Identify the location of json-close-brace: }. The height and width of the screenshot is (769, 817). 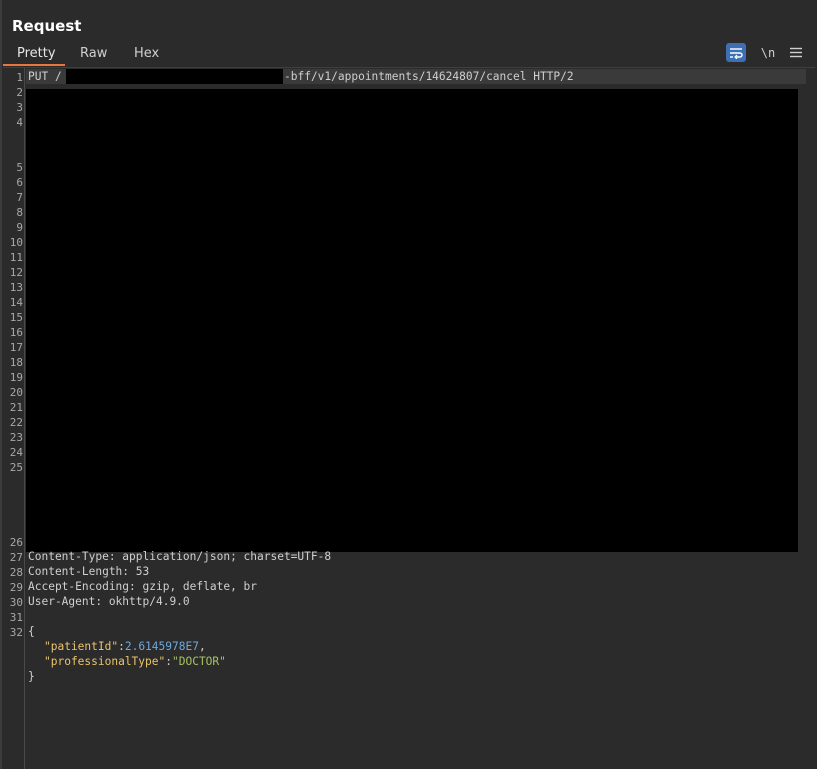
(31, 676).